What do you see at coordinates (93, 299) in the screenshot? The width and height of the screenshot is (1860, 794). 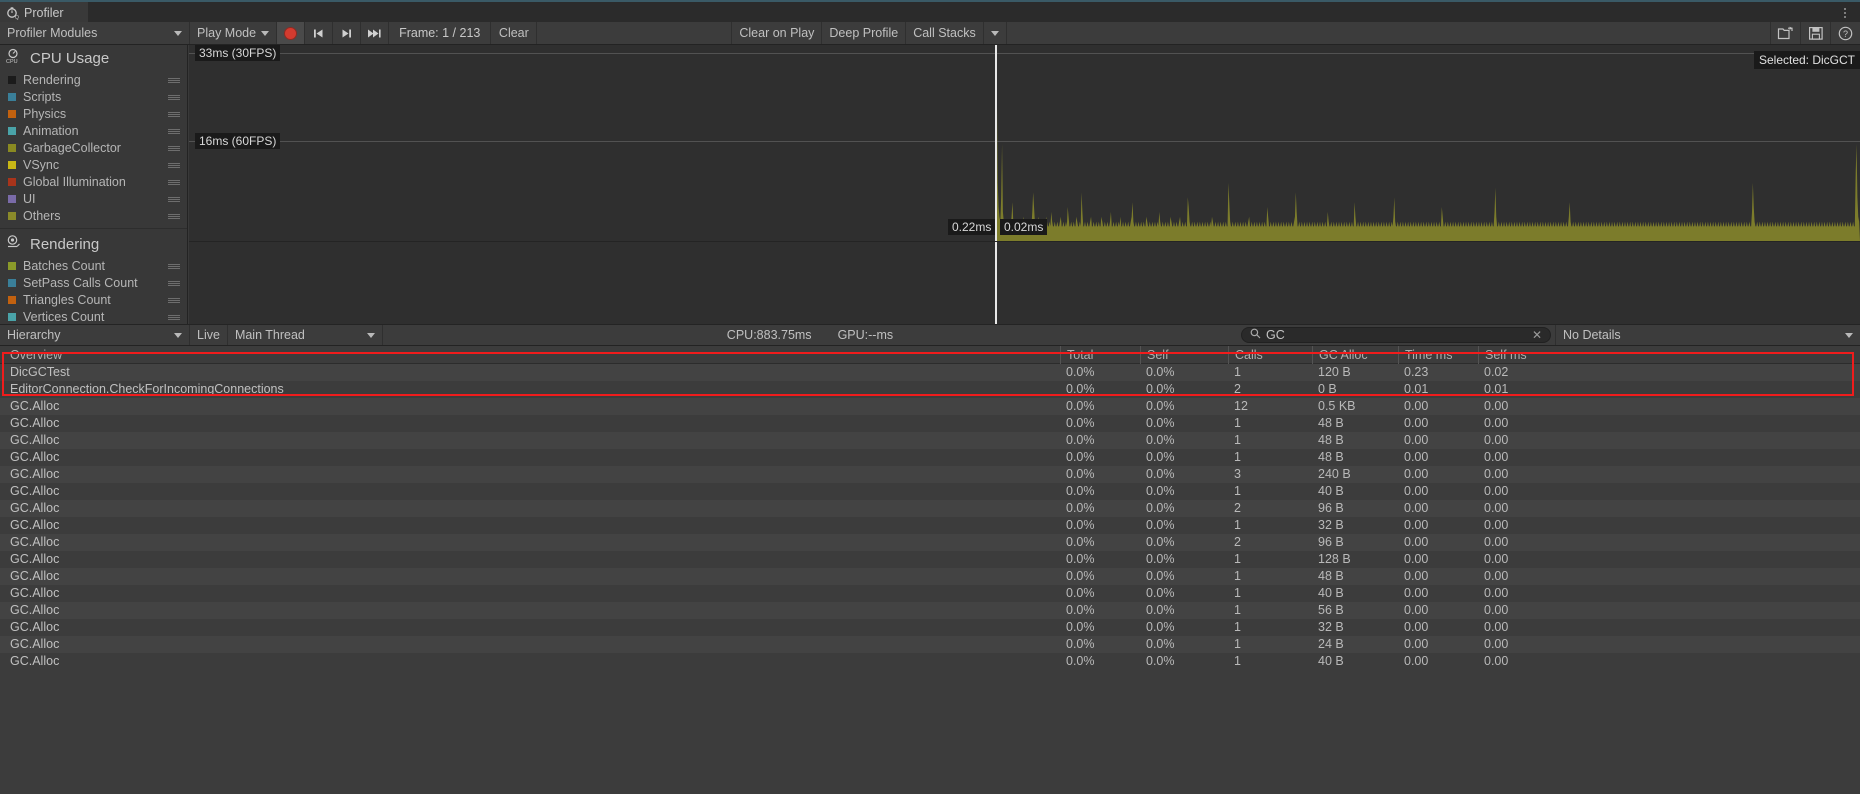 I see `sidebar-item-triangles-count: Triangles Count` at bounding box center [93, 299].